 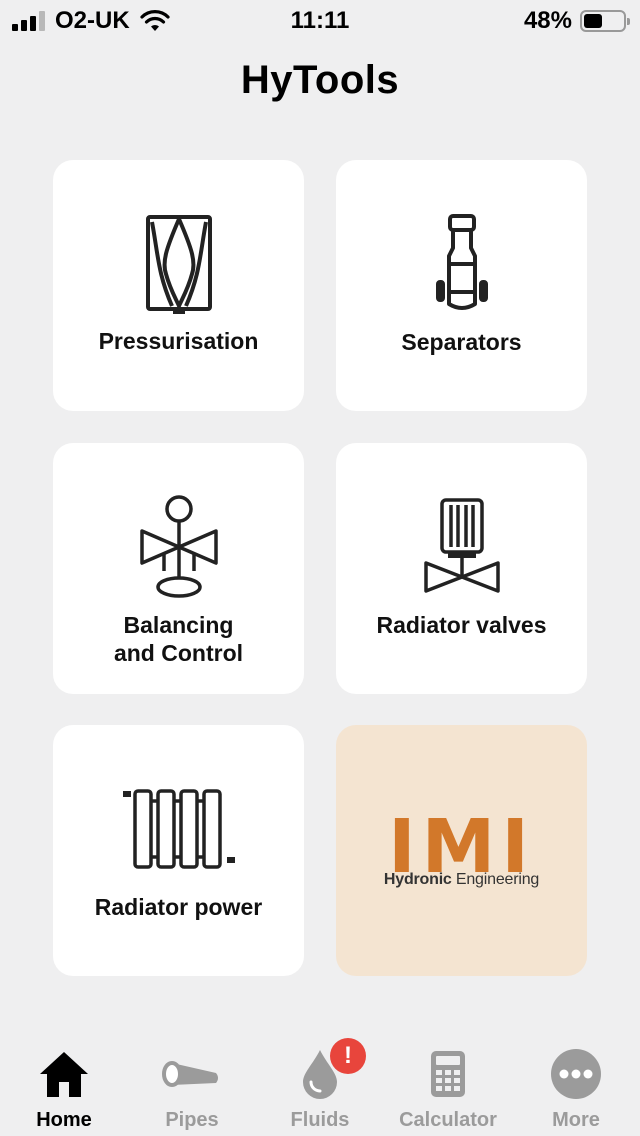 What do you see at coordinates (64, 1074) in the screenshot?
I see `home-icon` at bounding box center [64, 1074].